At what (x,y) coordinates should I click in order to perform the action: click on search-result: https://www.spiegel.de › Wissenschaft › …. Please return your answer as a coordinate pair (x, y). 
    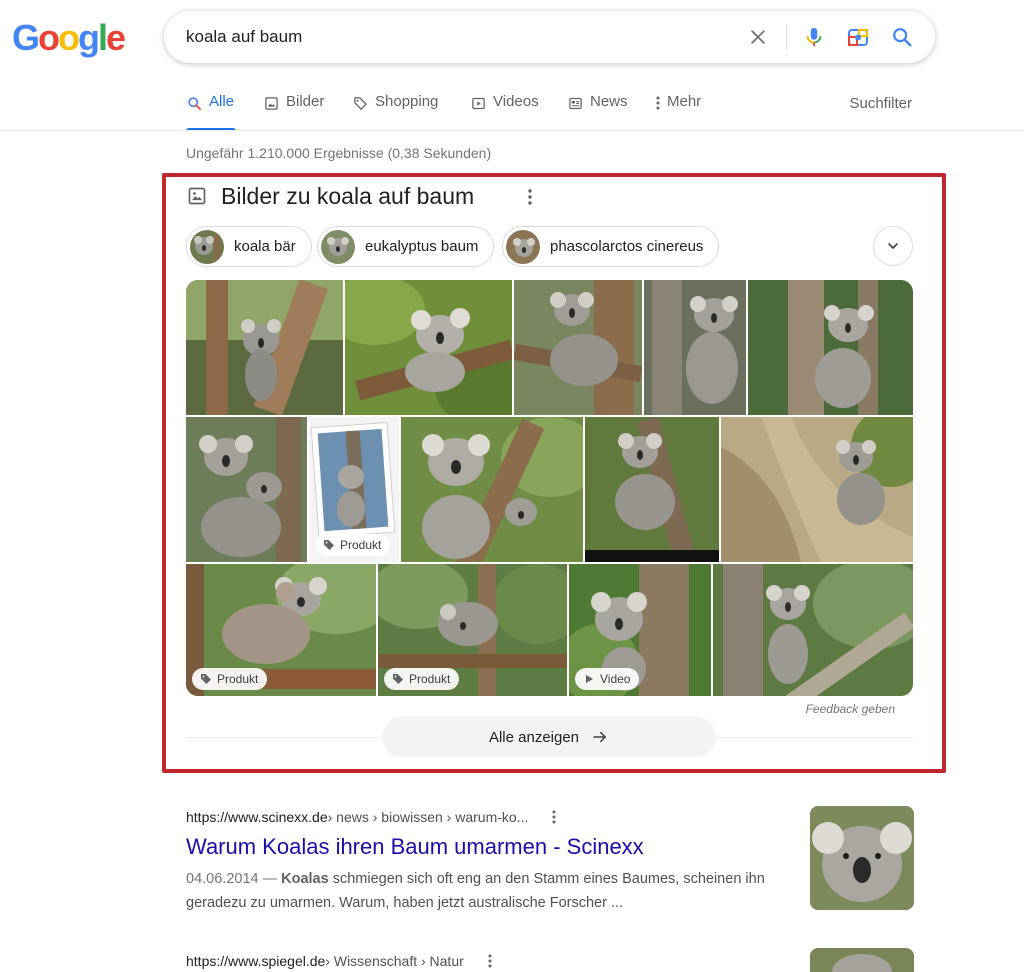
    Looking at the image, I should click on (549, 961).